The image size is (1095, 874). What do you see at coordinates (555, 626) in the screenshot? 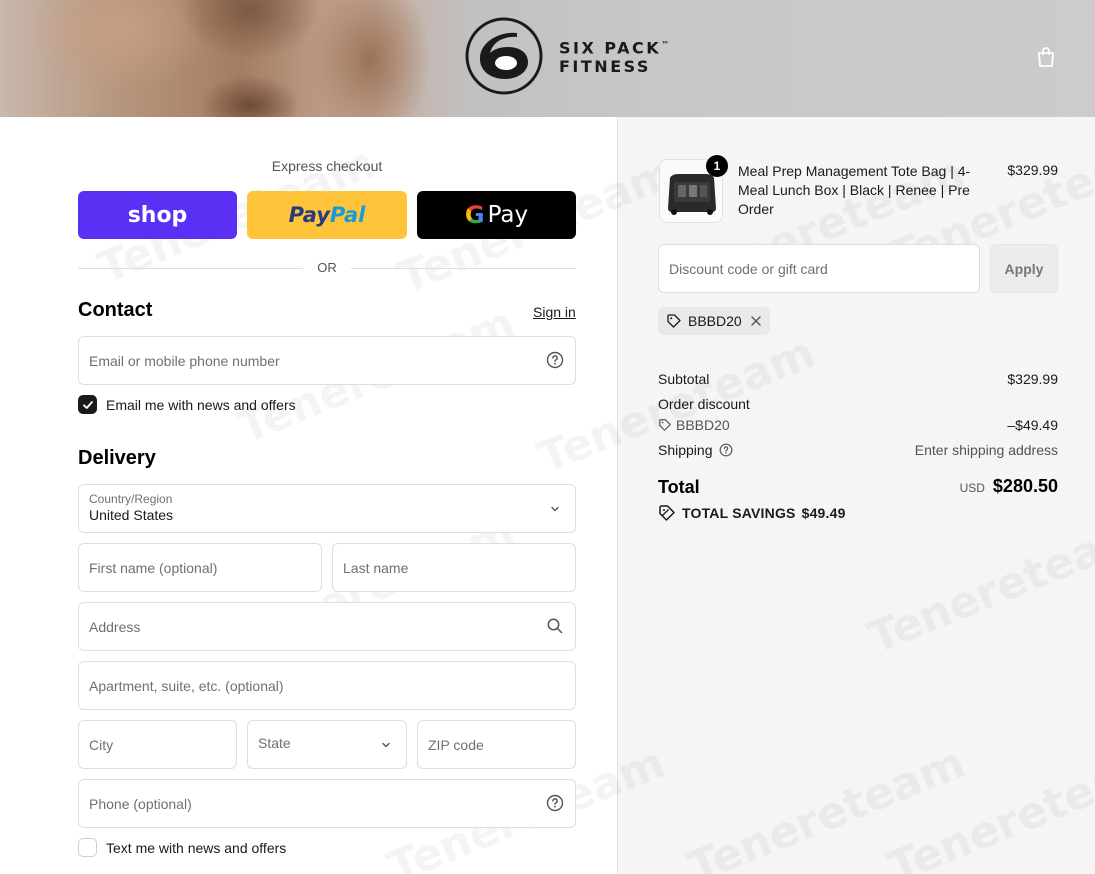
I see `search-icon` at bounding box center [555, 626].